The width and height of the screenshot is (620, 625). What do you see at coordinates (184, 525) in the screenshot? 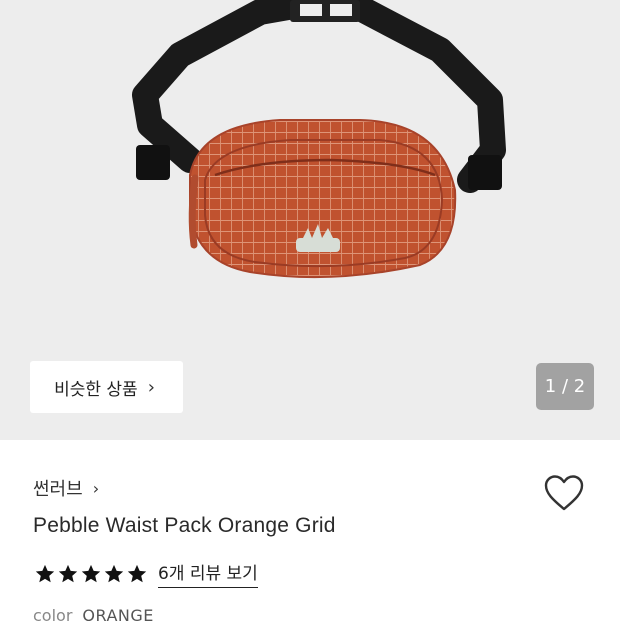
I see `product-title: Pebble Waist Pack Orange Grid` at bounding box center [184, 525].